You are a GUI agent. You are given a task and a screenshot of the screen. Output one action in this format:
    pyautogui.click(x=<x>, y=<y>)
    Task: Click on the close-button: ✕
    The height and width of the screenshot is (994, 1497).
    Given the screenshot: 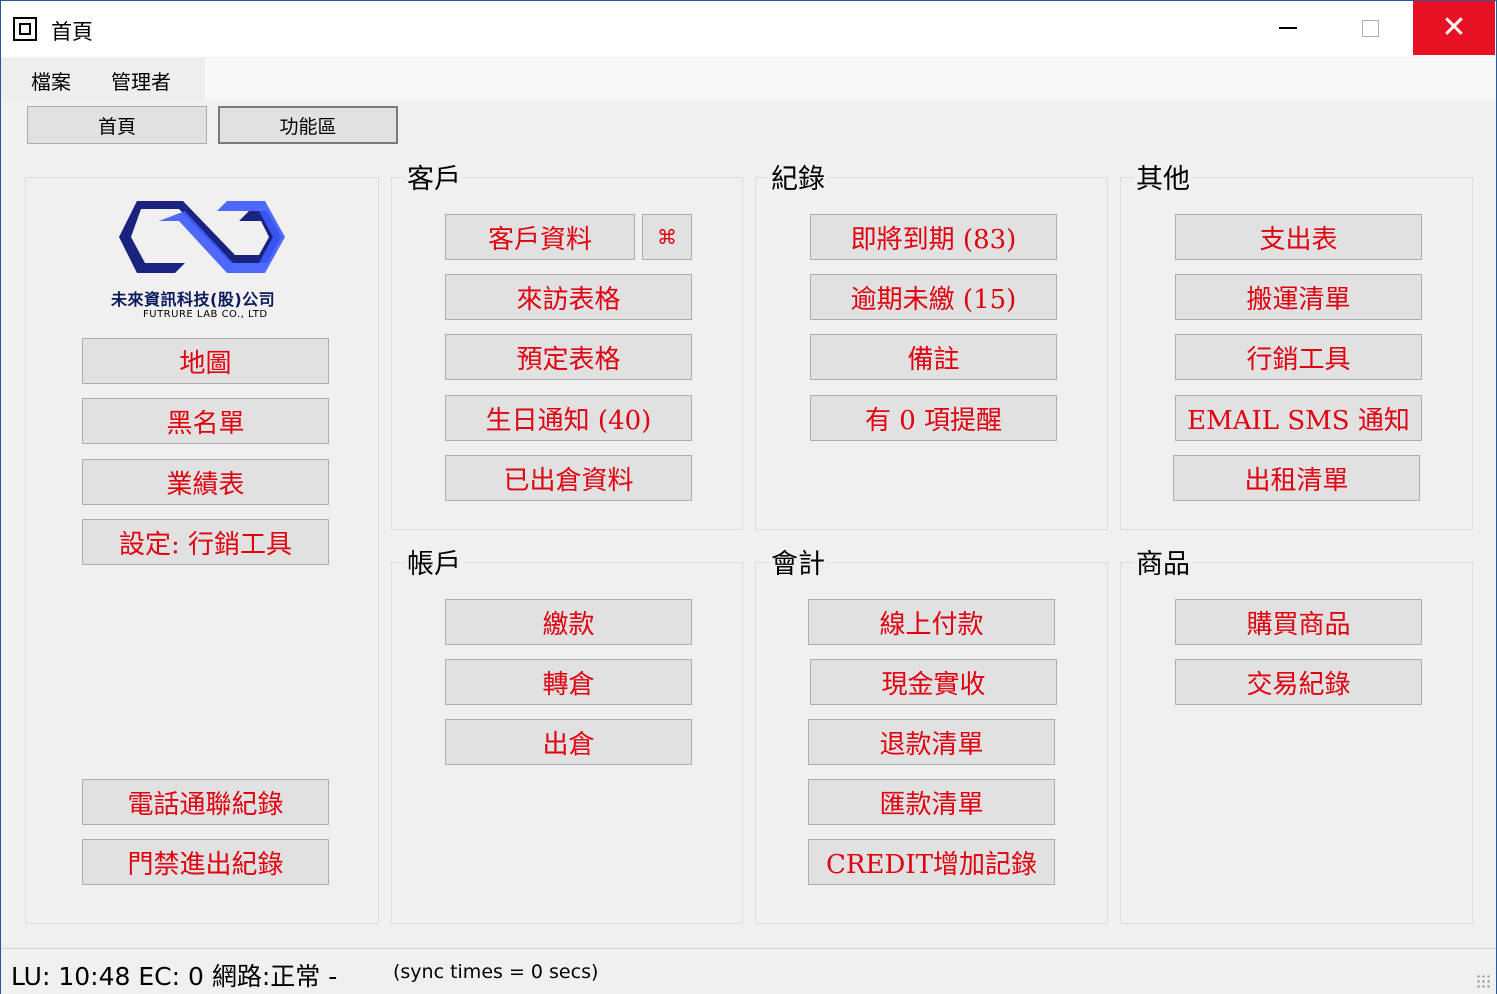 What is the action you would take?
    pyautogui.click(x=1454, y=28)
    